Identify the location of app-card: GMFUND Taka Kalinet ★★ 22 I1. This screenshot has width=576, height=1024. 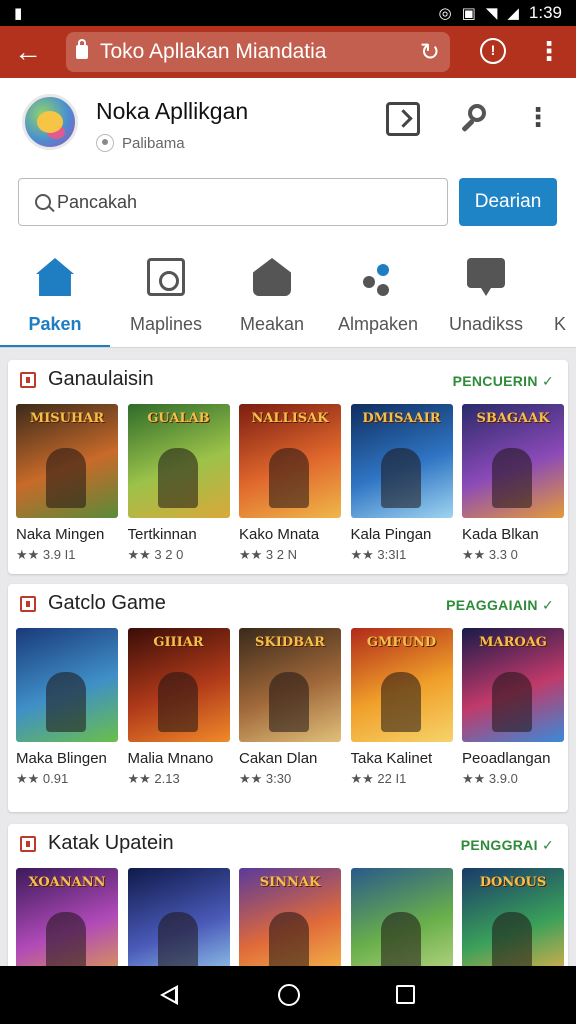
(401, 707).